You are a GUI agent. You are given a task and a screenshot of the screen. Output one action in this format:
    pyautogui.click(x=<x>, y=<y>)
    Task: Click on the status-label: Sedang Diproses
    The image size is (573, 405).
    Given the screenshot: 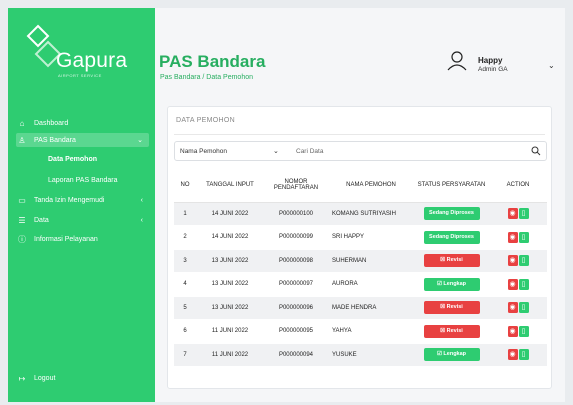 What is the action you would take?
    pyautogui.click(x=451, y=213)
    